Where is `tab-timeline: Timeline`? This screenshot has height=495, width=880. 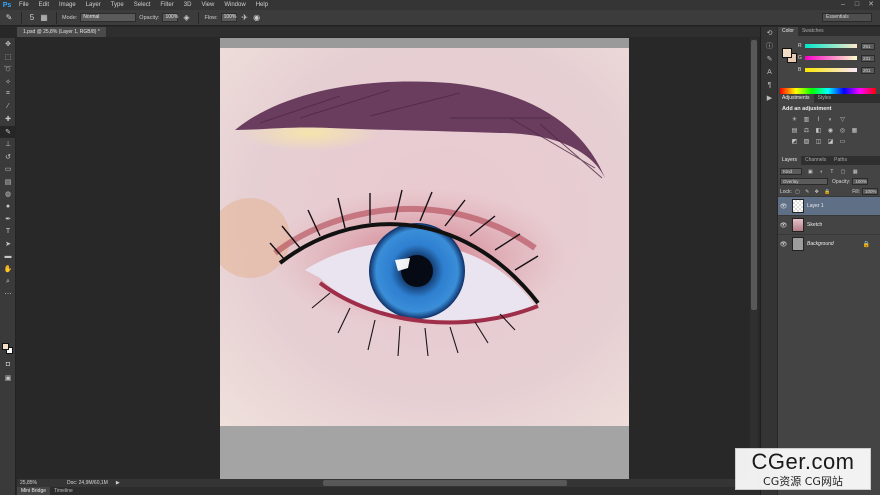
tab-timeline: Timeline is located at coordinates (63, 491).